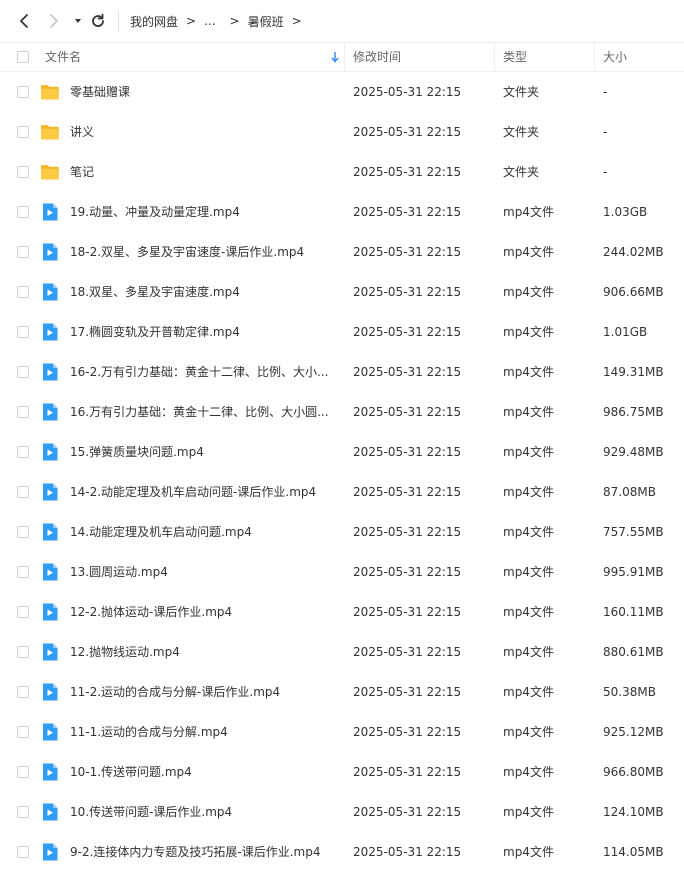  I want to click on file-size: 1.01GB, so click(625, 332).